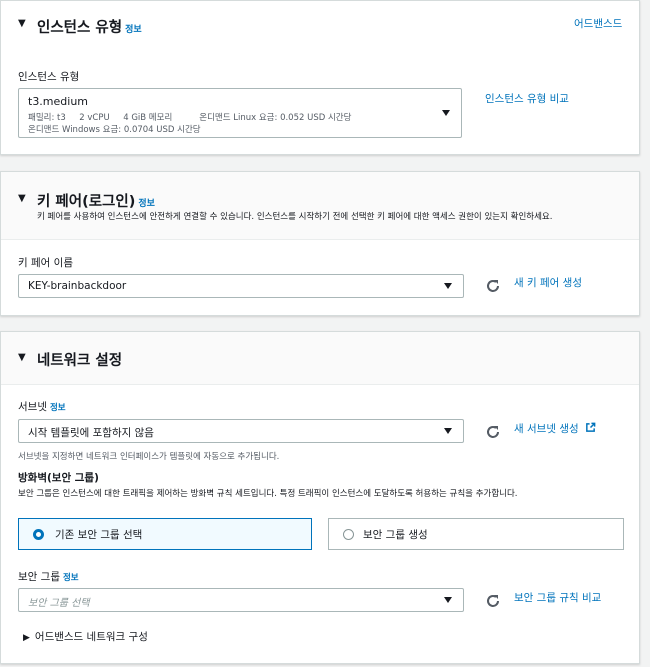 The image size is (650, 667). What do you see at coordinates (114, 130) in the screenshot?
I see `instance-type-detail-windows: 온디맨드 Windows 요금: 0.0704 USD 시간당` at bounding box center [114, 130].